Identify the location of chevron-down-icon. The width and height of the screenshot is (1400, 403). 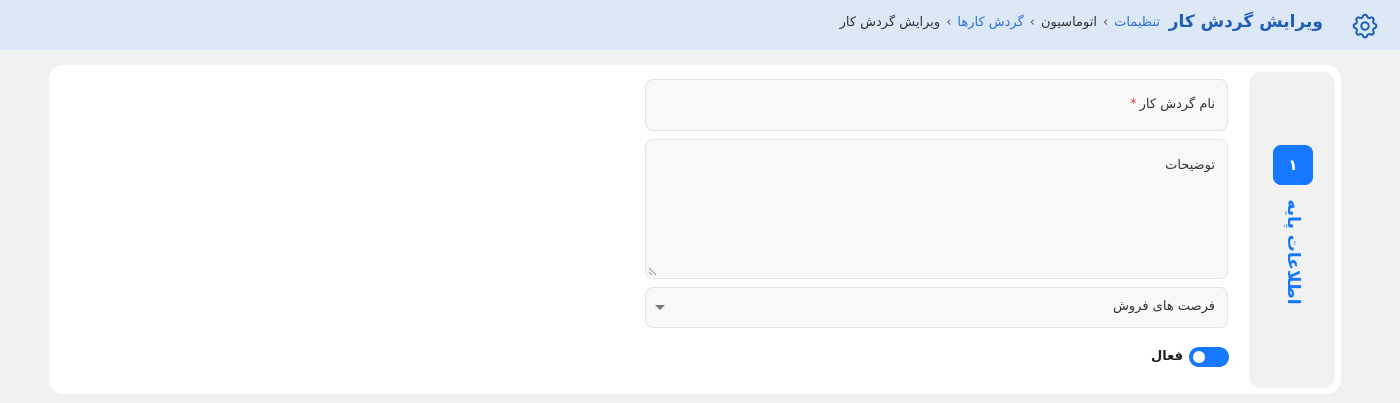
(660, 307).